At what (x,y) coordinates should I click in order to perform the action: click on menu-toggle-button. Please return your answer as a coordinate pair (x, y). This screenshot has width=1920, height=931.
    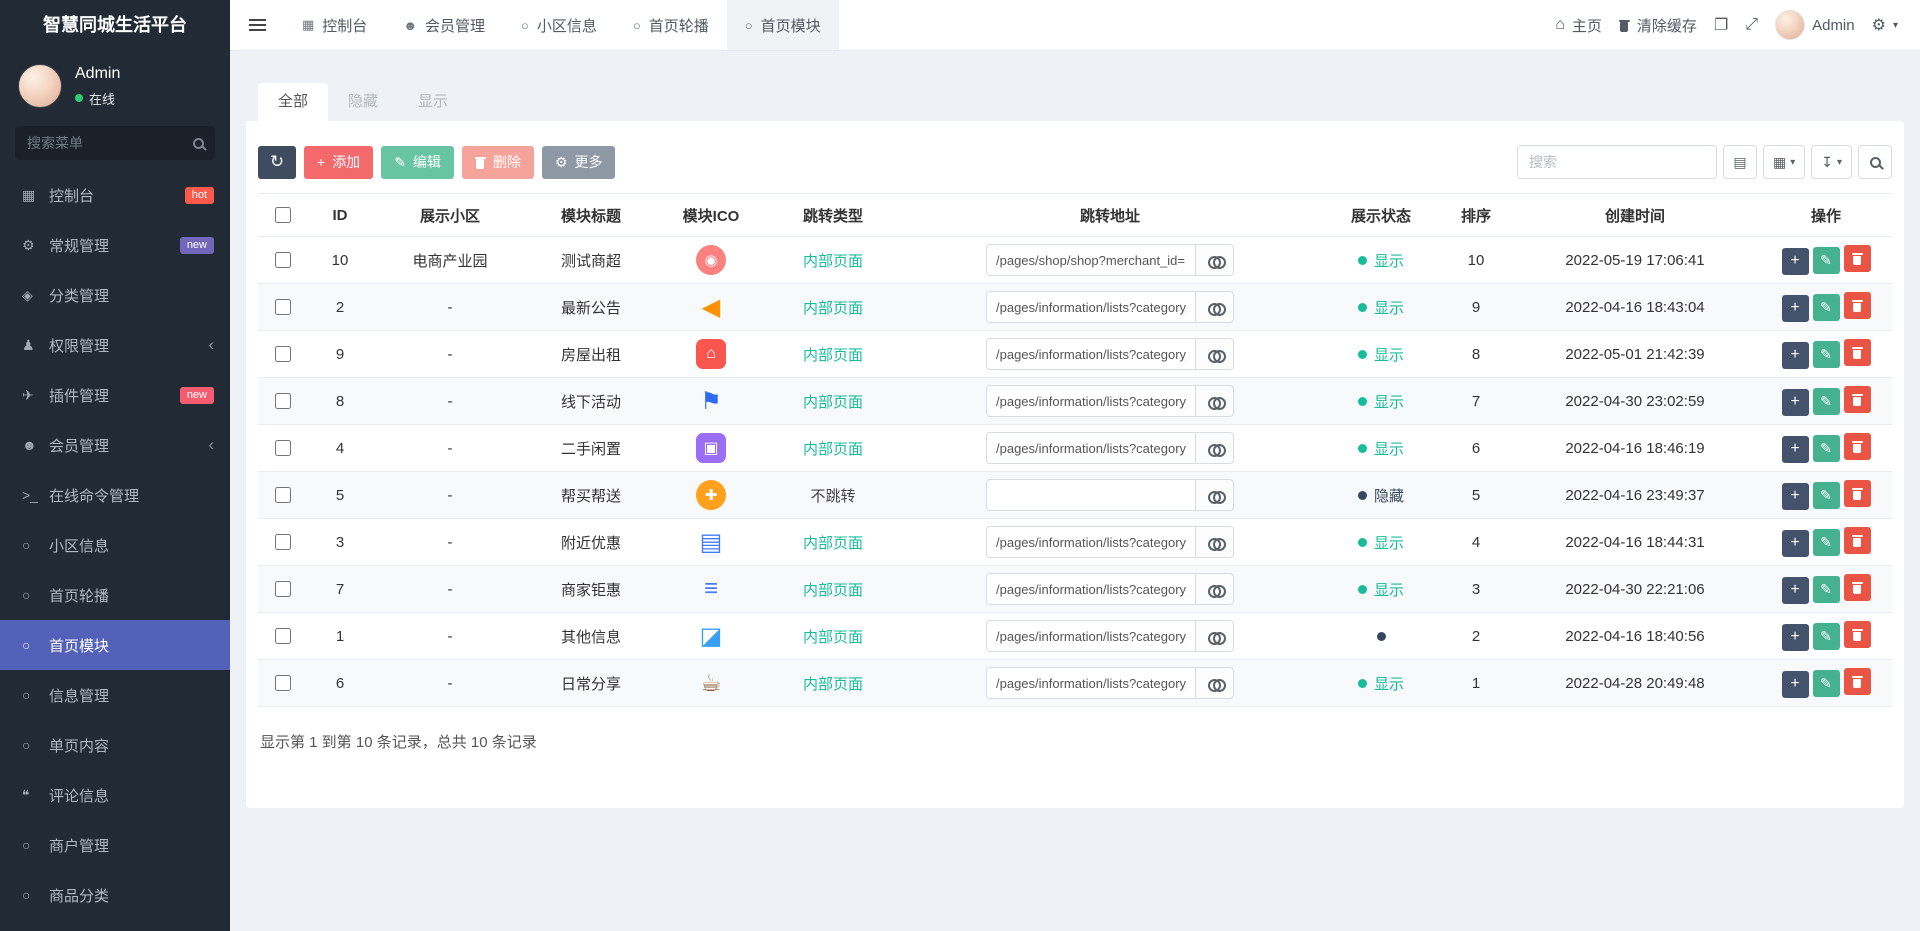
    Looking at the image, I should click on (257, 25).